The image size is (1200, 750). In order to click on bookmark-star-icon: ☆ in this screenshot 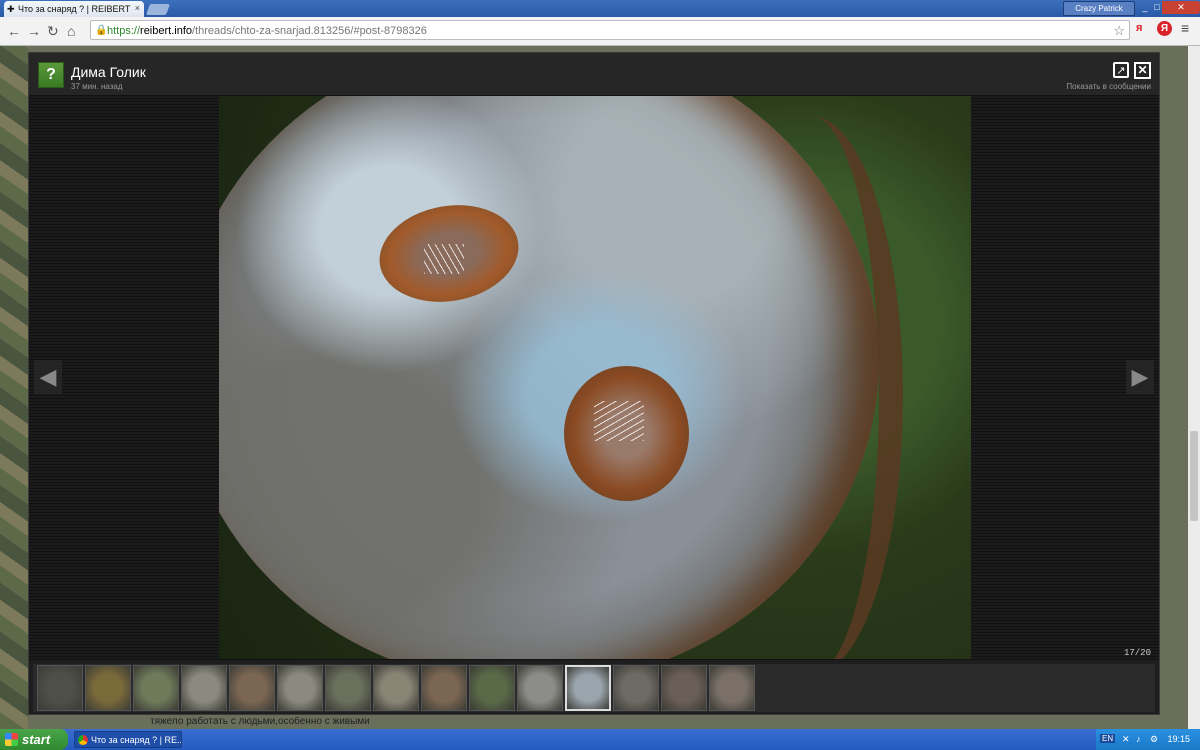, I will do `click(1119, 31)`.